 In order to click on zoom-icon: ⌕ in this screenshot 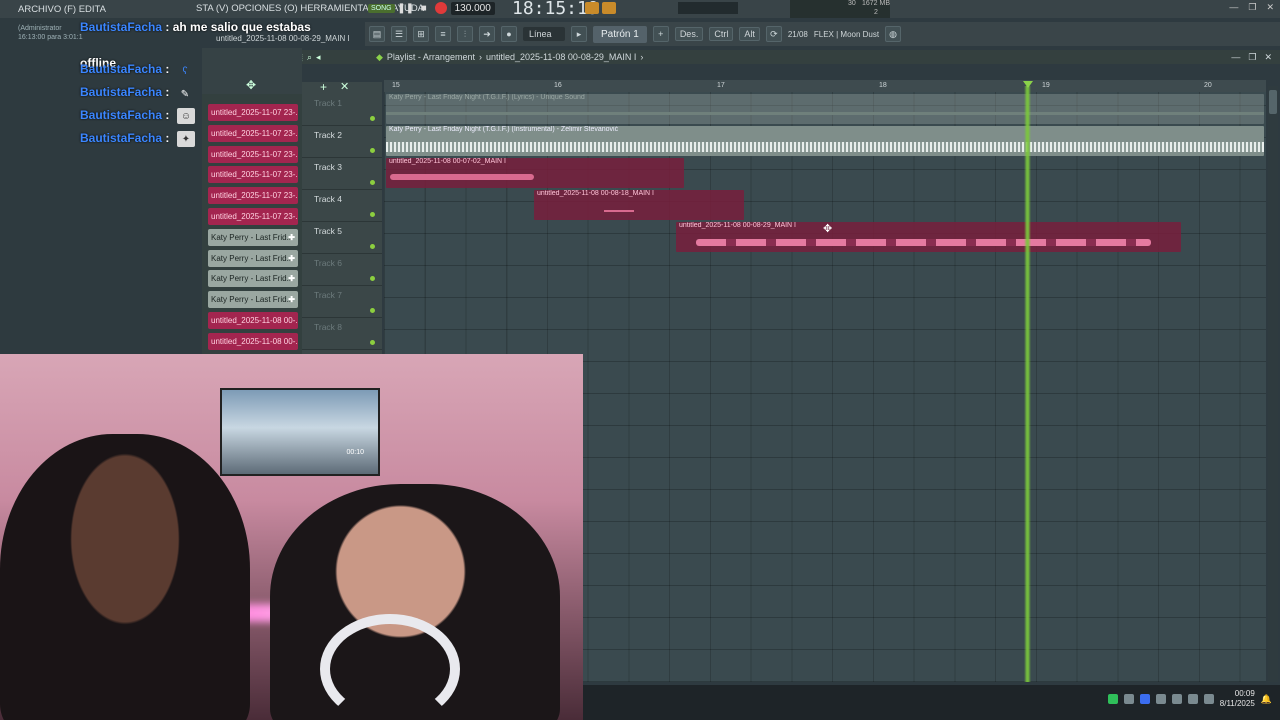, I will do `click(309, 57)`.